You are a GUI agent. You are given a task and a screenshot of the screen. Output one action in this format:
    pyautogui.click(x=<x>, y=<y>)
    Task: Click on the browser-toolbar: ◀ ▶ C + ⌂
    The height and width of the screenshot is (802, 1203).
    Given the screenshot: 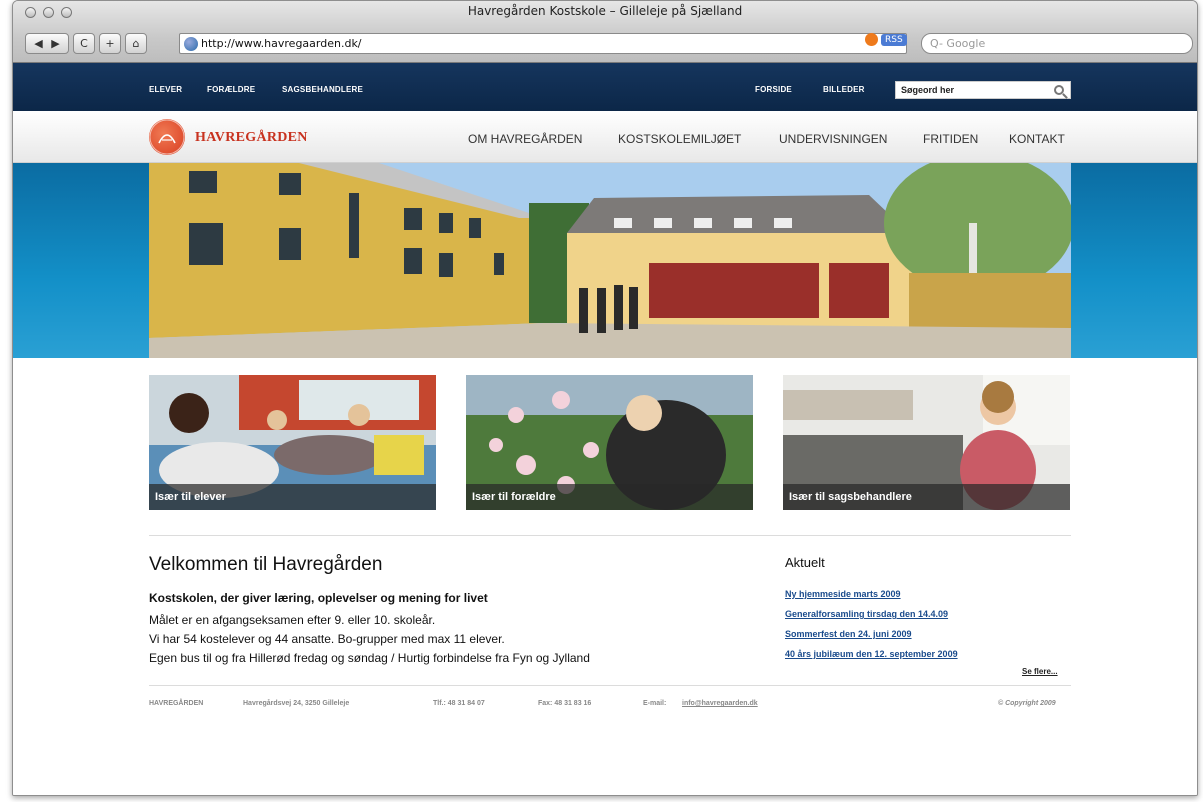 What is the action you would take?
    pyautogui.click(x=86, y=43)
    